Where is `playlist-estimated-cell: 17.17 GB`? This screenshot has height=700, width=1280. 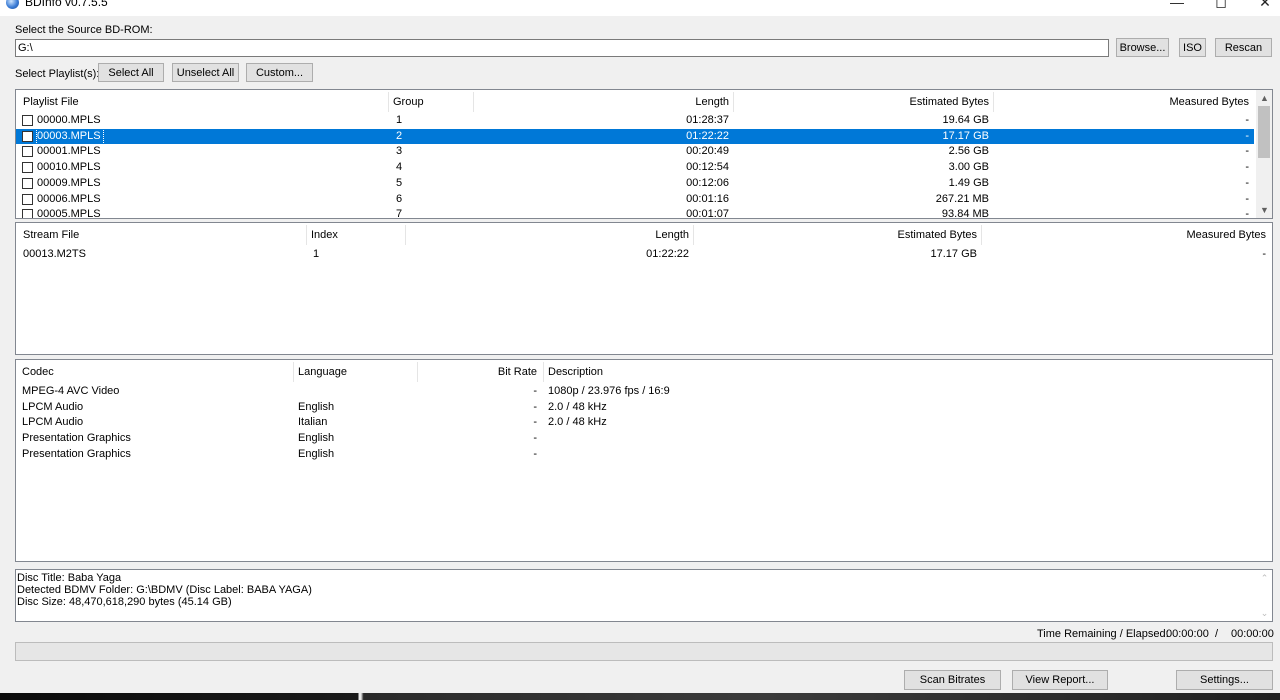
playlist-estimated-cell: 17.17 GB is located at coordinates (965, 135).